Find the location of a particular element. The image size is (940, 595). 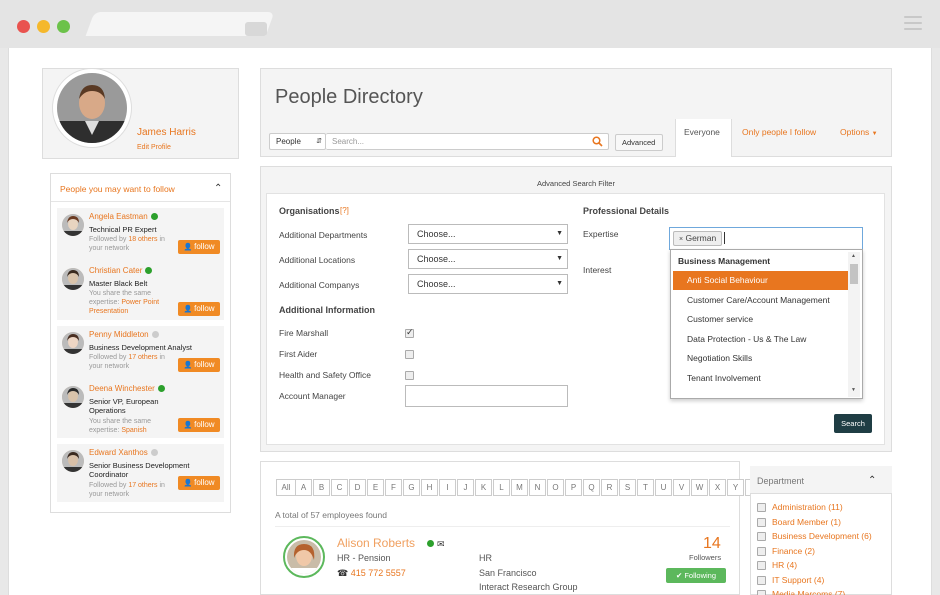

department-item: Media Marcoms (7) is located at coordinates (808, 592).